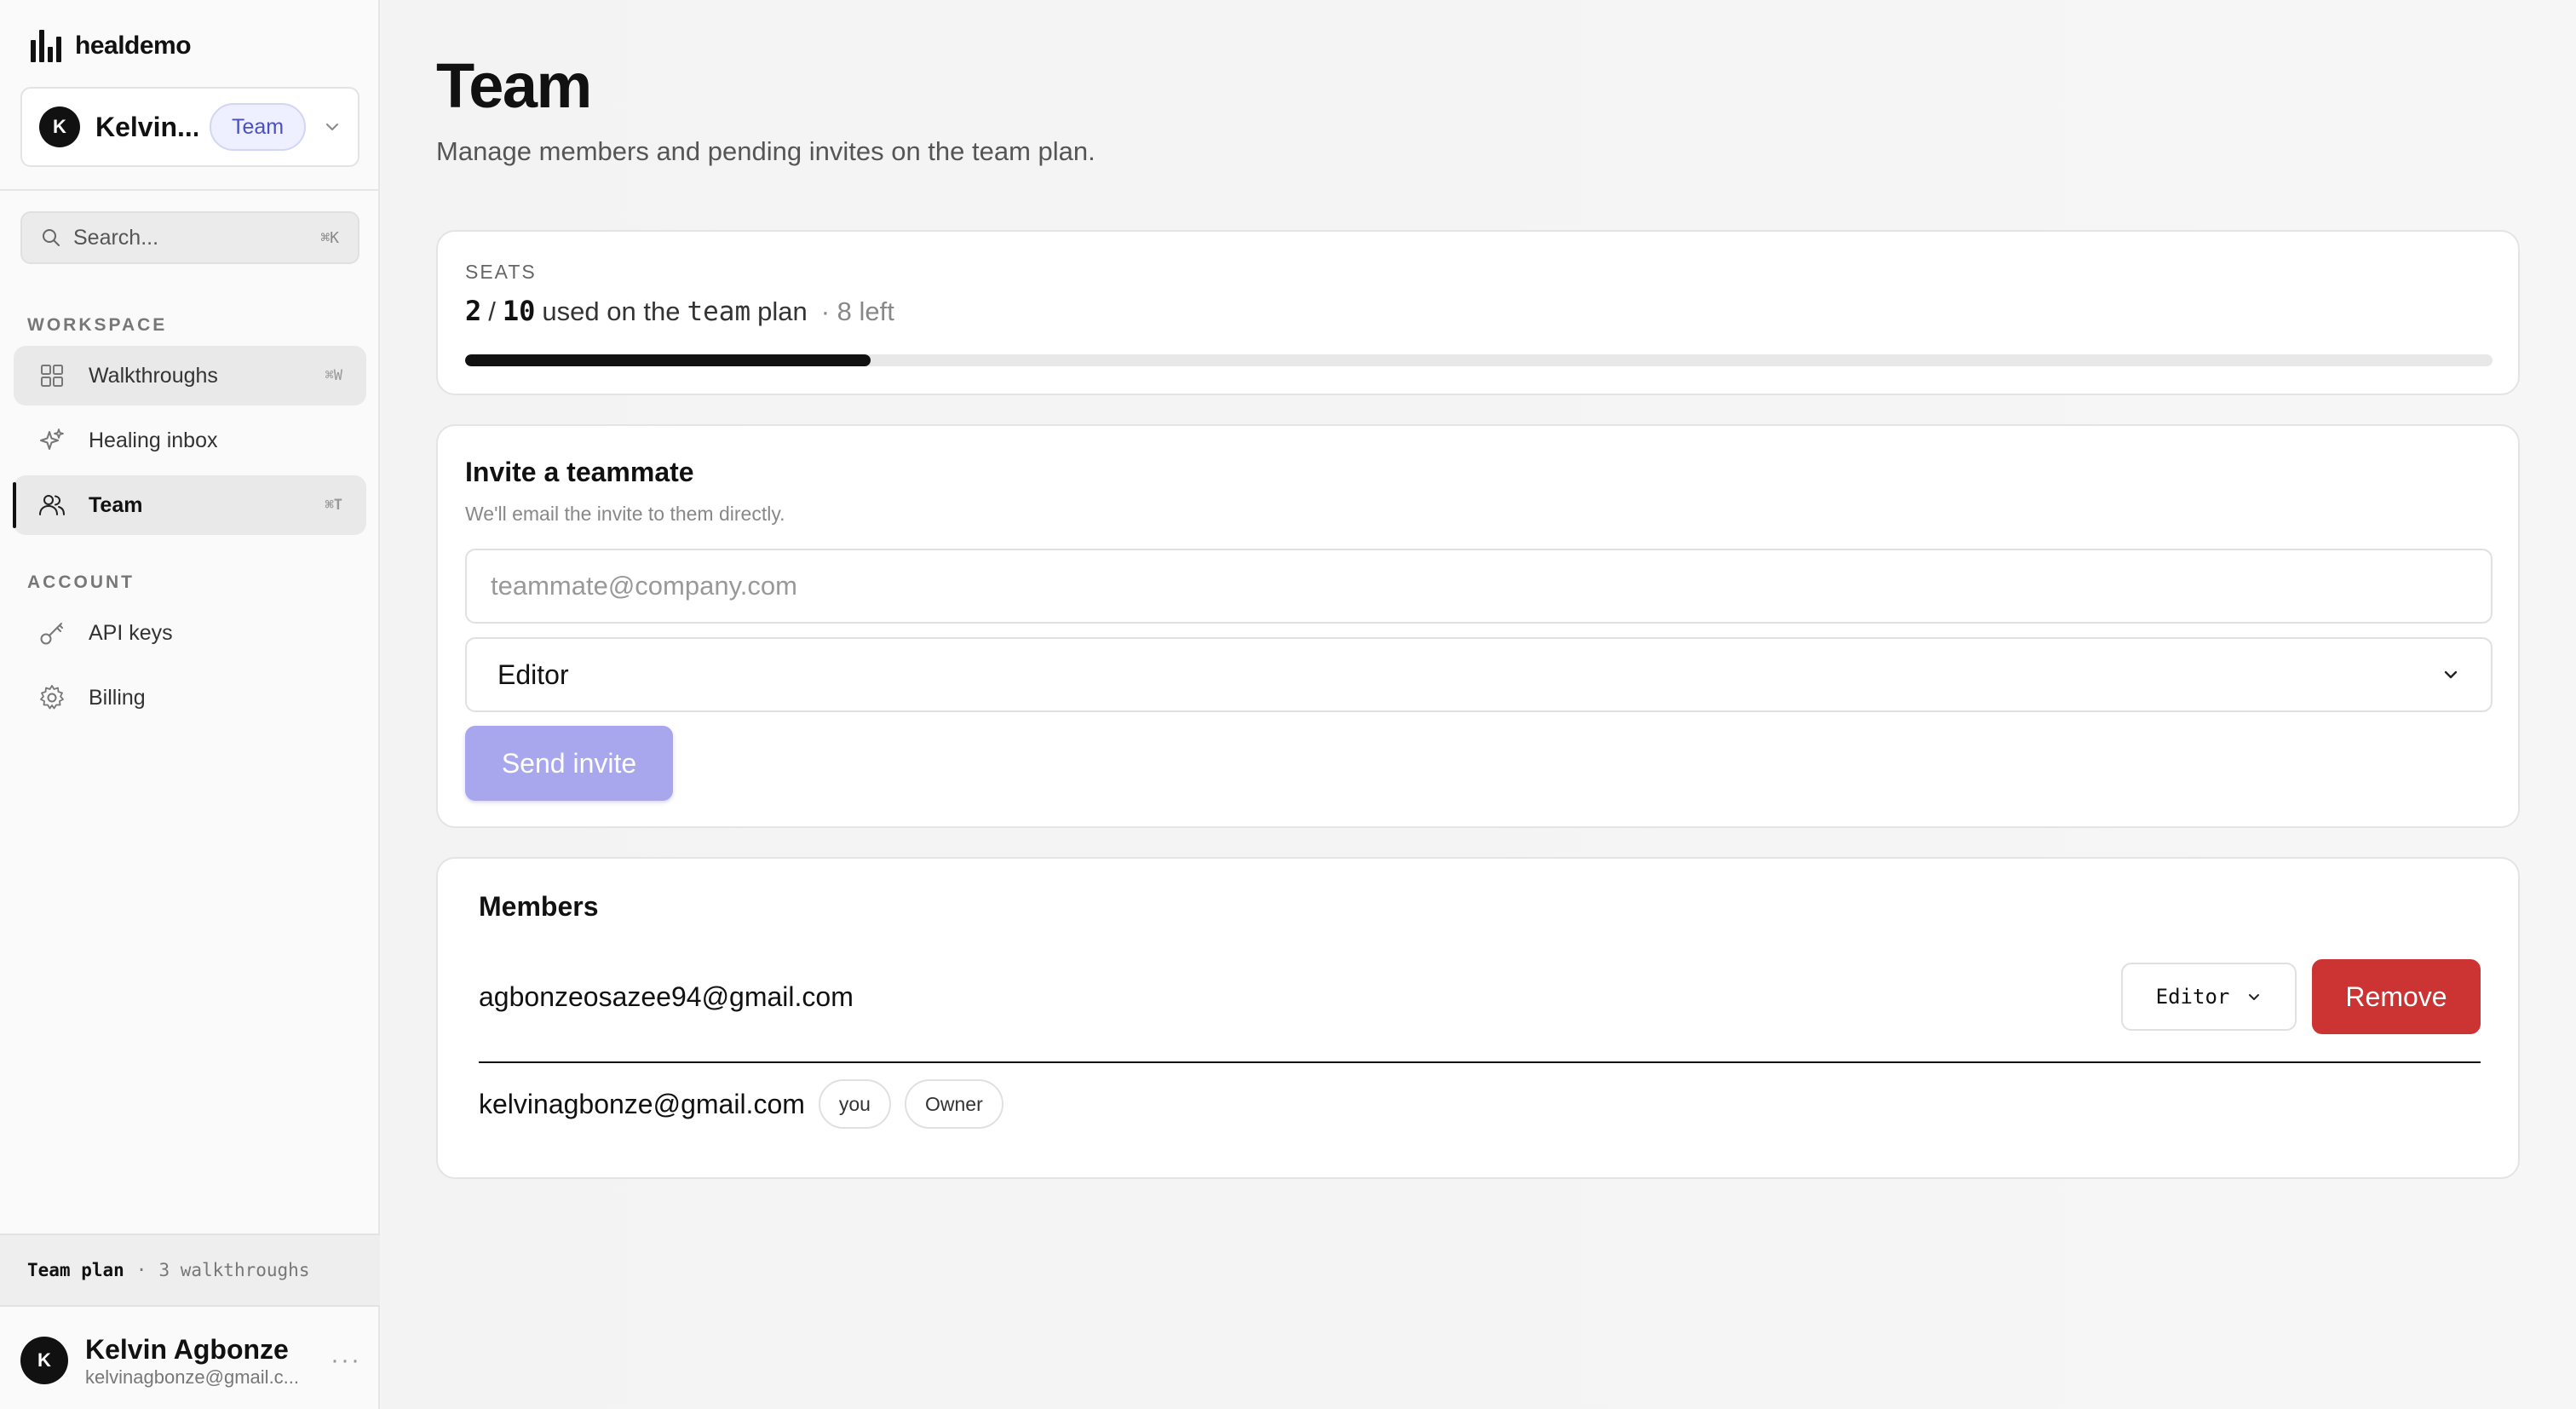 The height and width of the screenshot is (1409, 2576). Describe the element at coordinates (60, 126) in the screenshot. I see `workspace-avatar: K` at that location.